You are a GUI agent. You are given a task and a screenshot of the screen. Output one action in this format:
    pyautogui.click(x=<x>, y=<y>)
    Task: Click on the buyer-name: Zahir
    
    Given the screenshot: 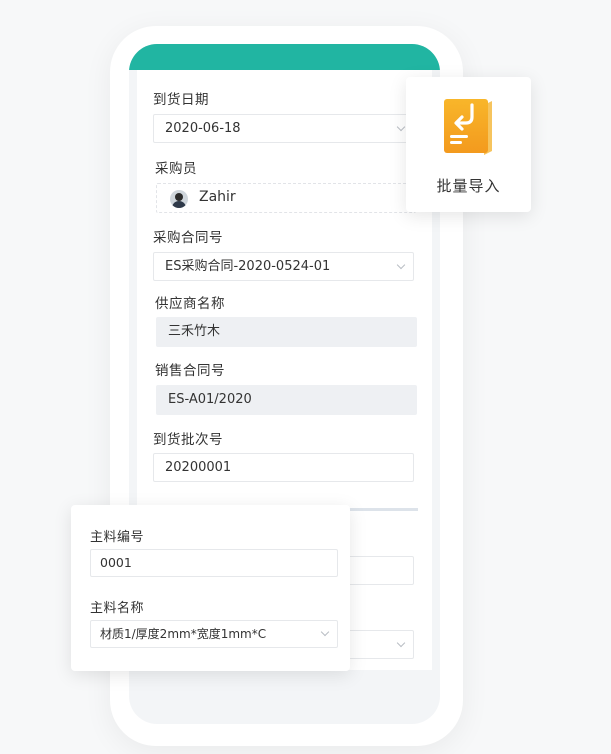 What is the action you would take?
    pyautogui.click(x=217, y=197)
    